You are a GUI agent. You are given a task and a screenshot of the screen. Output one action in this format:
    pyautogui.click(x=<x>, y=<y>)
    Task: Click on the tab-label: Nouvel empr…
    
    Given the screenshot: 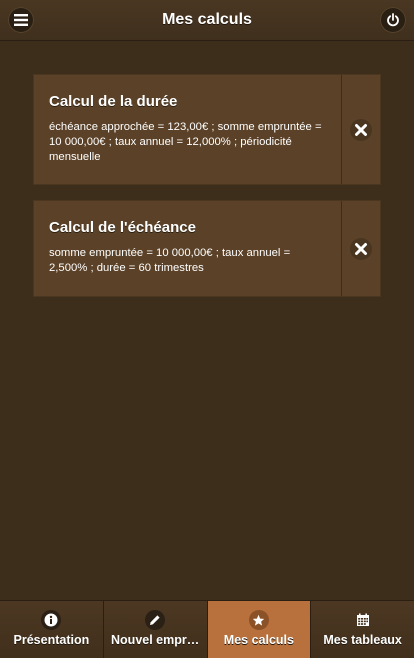 What is the action you would take?
    pyautogui.click(x=155, y=640)
    